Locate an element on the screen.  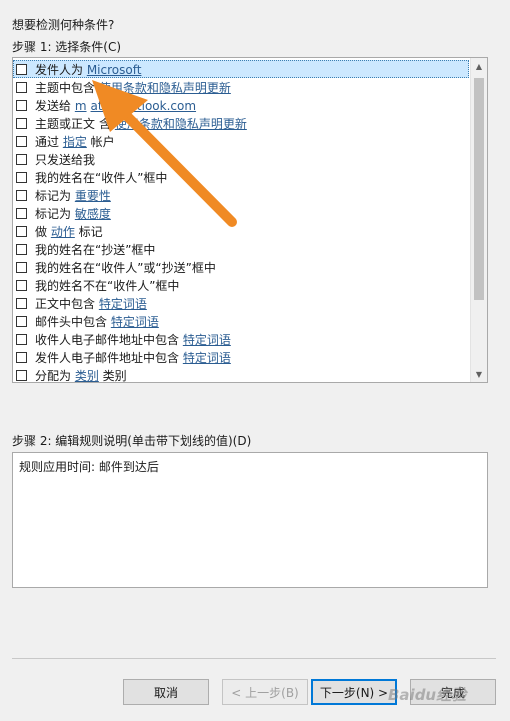
condition-value-link: 敏感度 is located at coordinates (93, 214).